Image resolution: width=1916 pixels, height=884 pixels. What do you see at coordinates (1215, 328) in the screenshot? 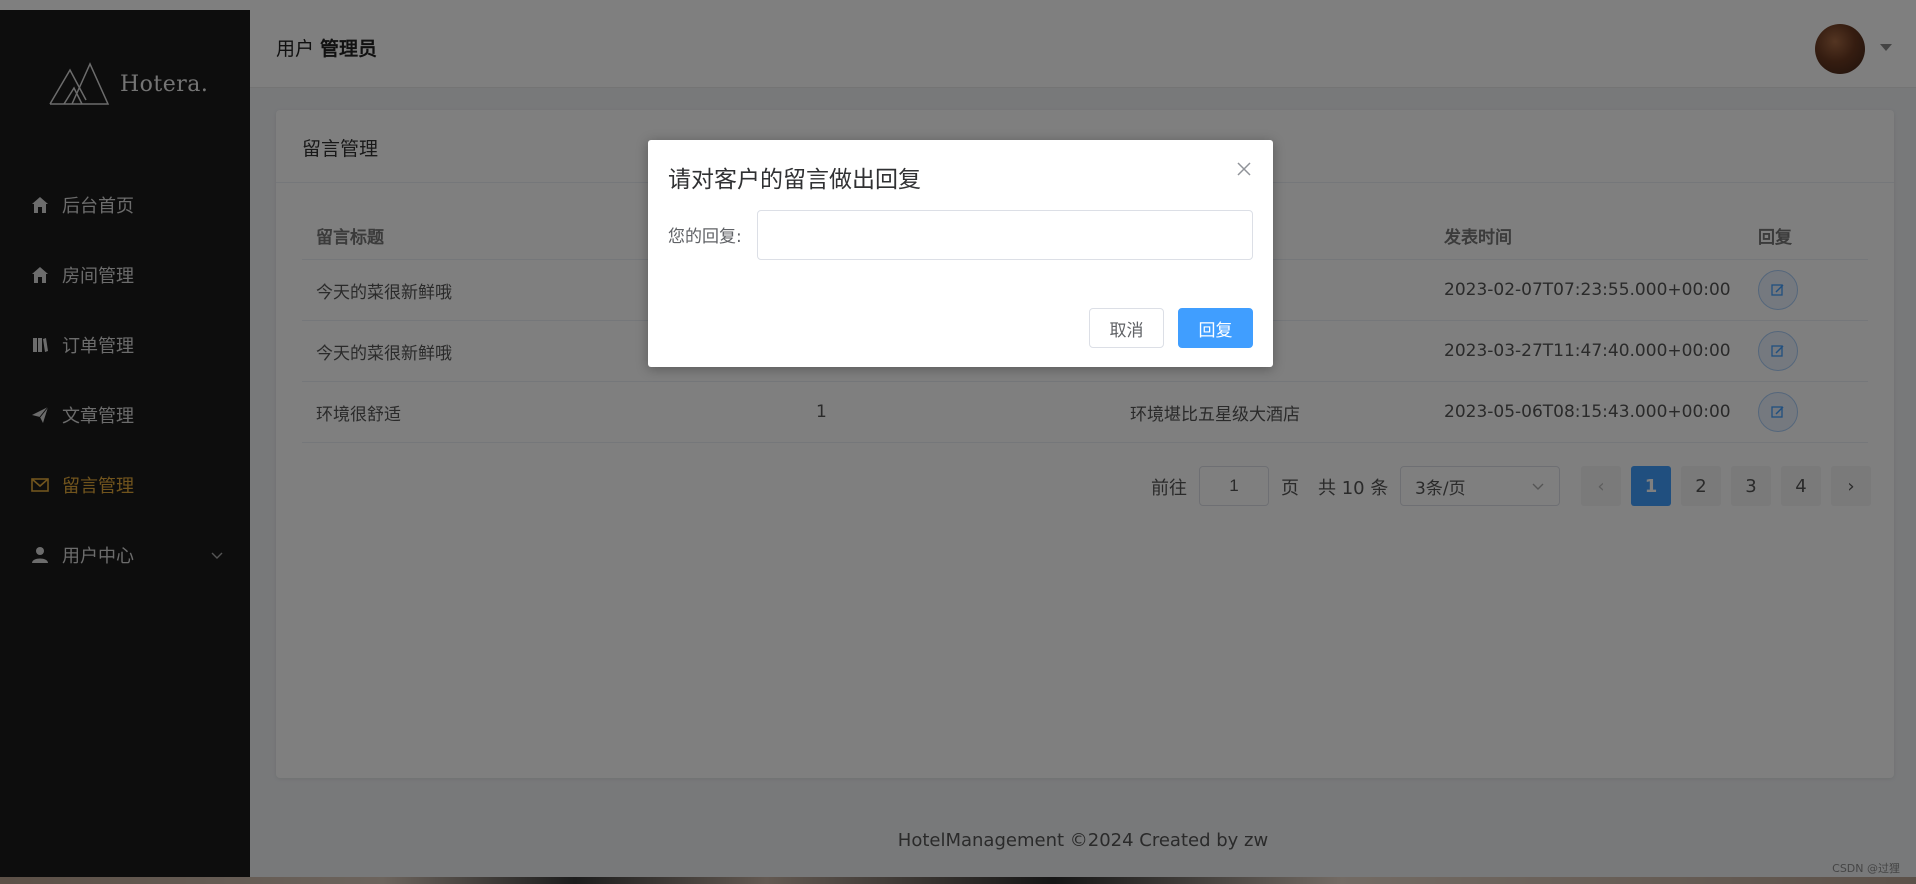
I see `reply-submit-button: 回复` at bounding box center [1215, 328].